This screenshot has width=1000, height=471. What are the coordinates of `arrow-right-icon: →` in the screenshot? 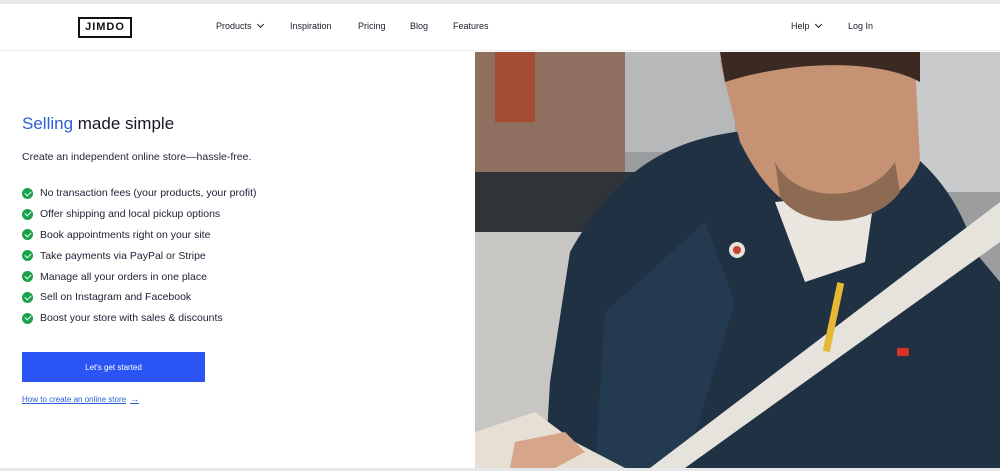 It's located at (135, 399).